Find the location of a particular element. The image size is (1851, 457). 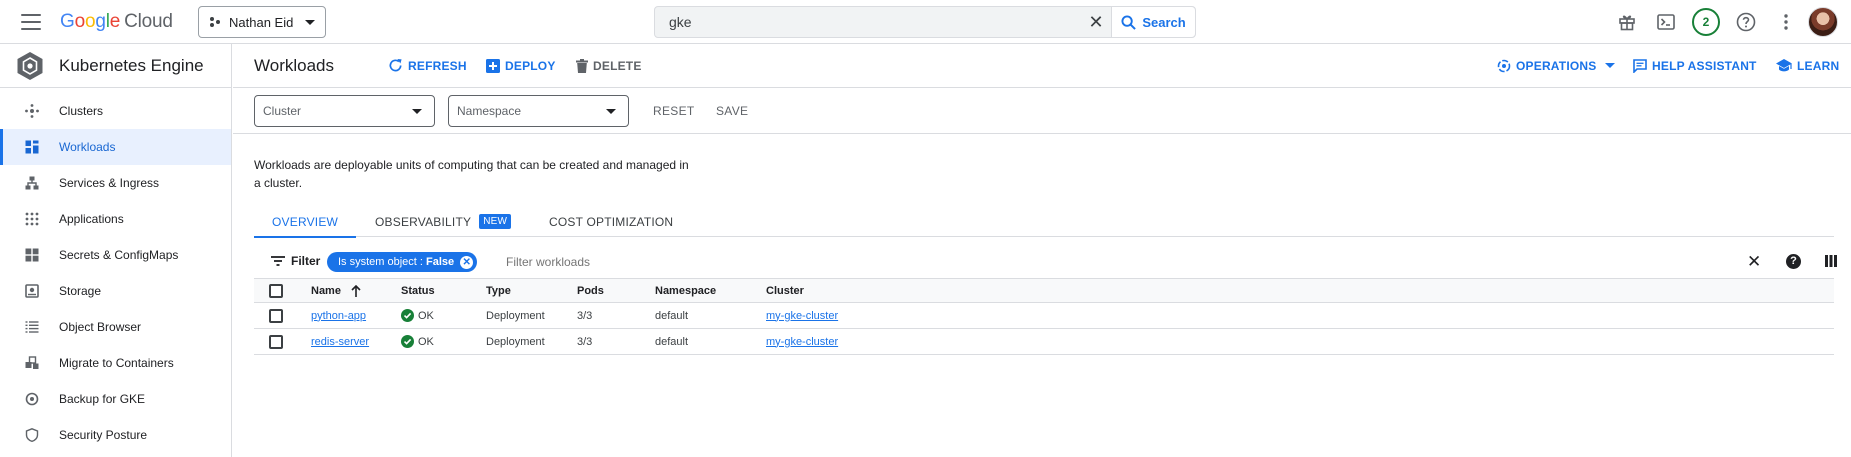

sort-ascending-icon is located at coordinates (356, 290).